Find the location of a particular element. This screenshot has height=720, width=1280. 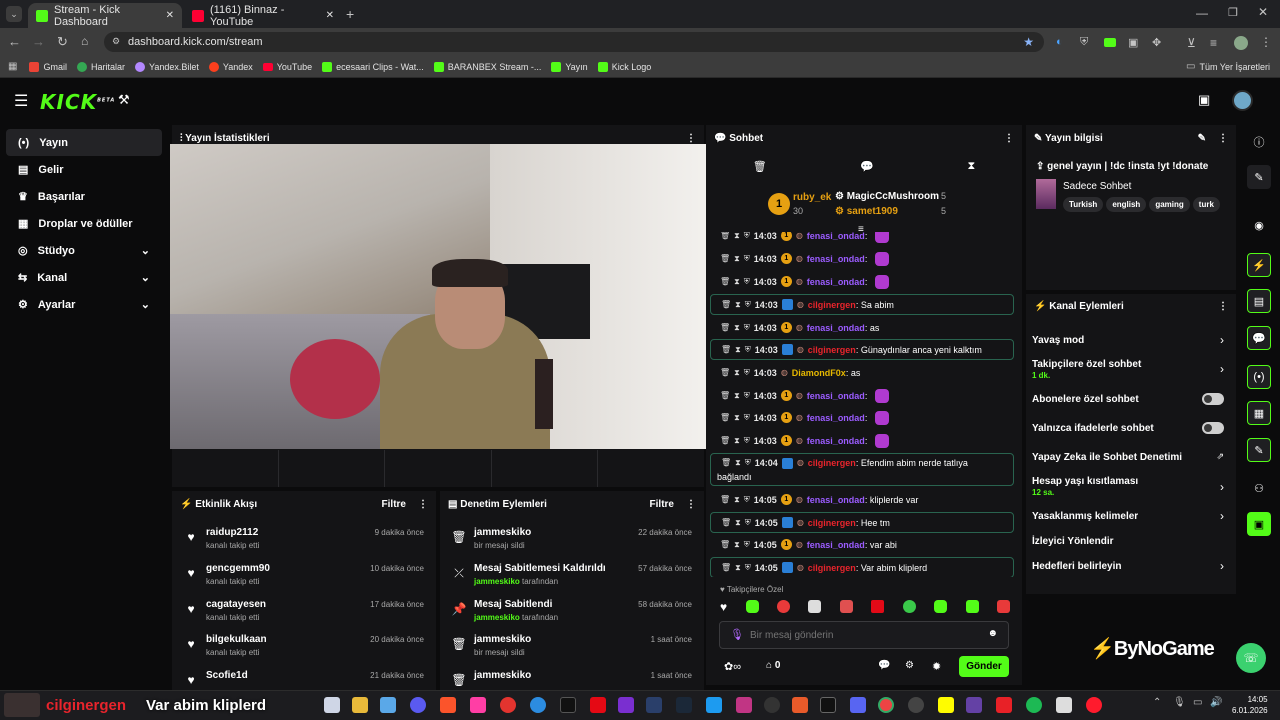

user-avatar is located at coordinates (1242, 100).